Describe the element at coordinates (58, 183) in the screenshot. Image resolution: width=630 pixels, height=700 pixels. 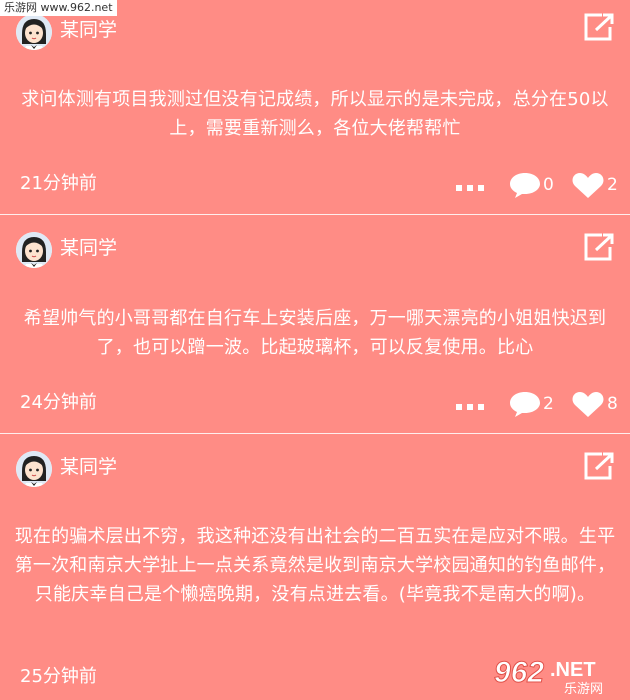
I see `post-time: 21分钟前` at that location.